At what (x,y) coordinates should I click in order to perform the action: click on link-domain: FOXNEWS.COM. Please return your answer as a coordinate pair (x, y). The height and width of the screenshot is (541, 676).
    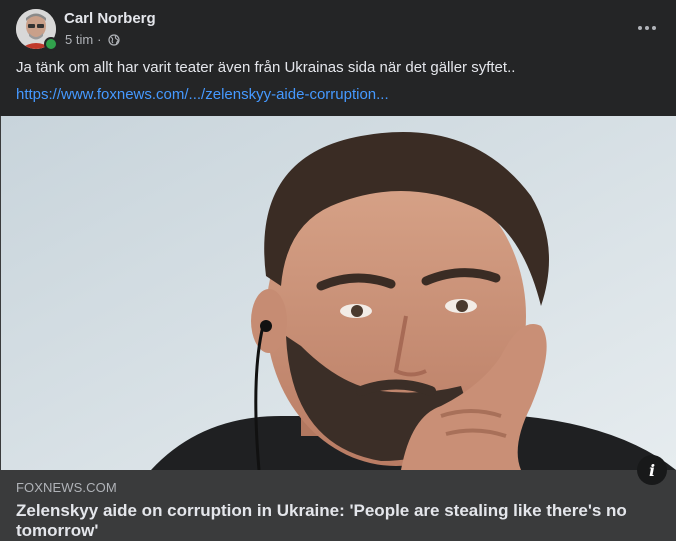
    Looking at the image, I should click on (66, 487).